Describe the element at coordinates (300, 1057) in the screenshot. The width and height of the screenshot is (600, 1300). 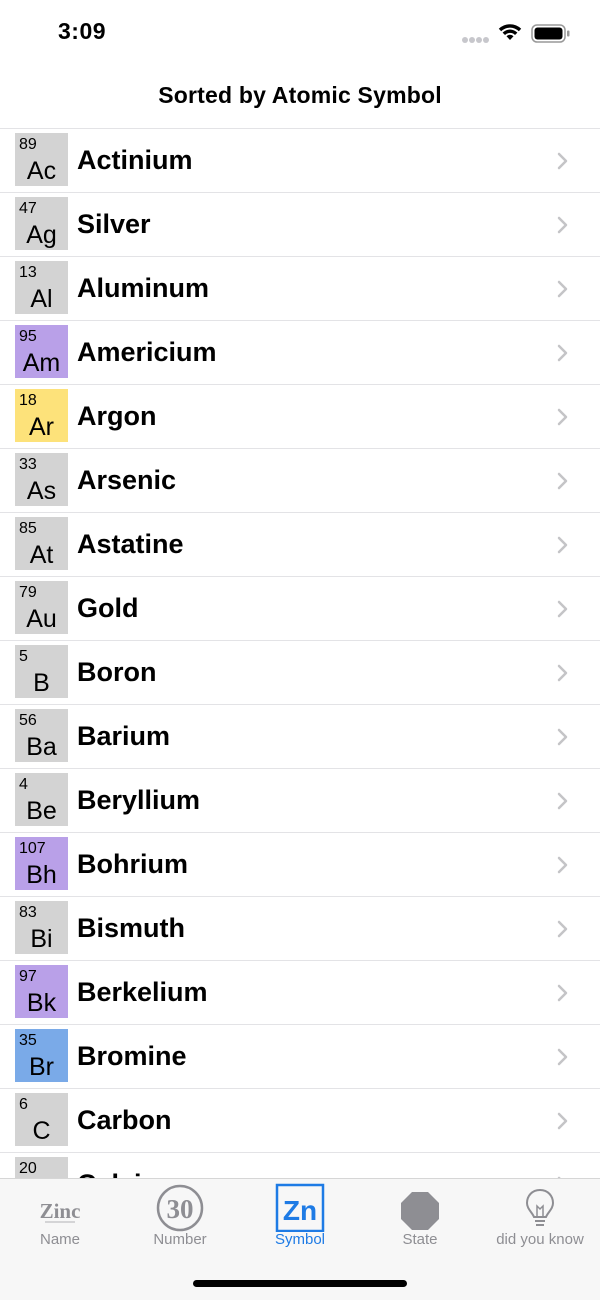
I see `list-item: 35 Br Bromine` at that location.